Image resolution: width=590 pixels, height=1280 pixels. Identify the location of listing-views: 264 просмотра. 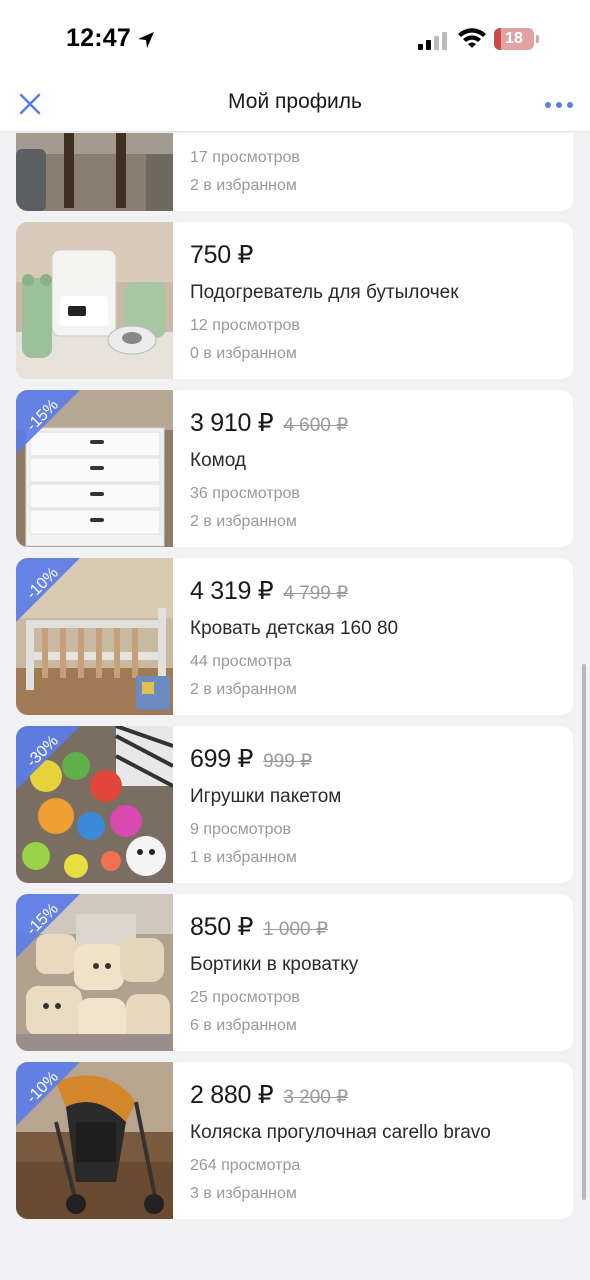
(245, 1165).